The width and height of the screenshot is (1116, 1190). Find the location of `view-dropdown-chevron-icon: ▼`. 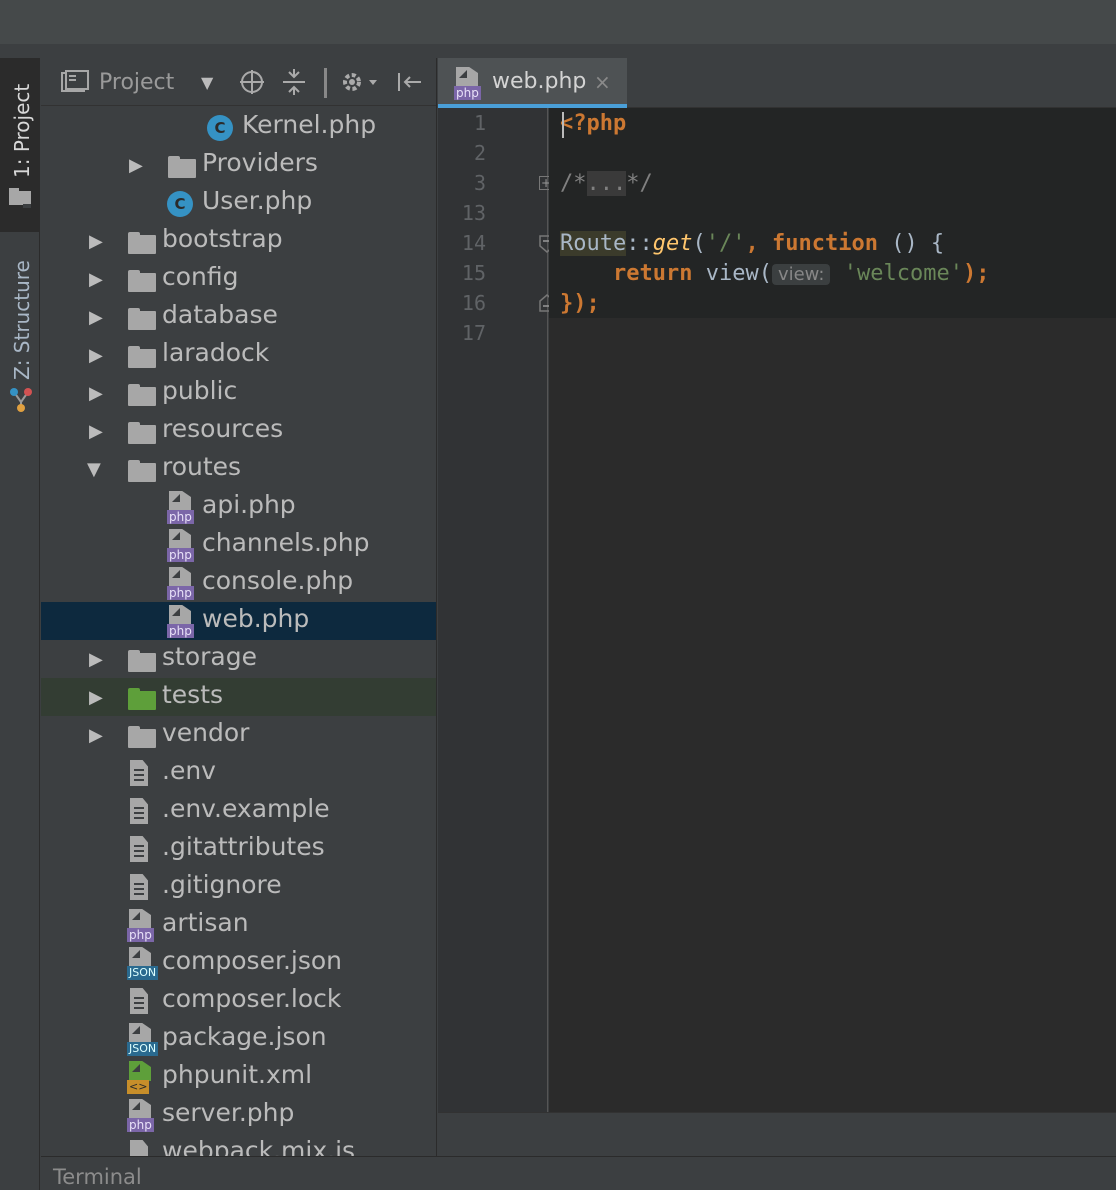

view-dropdown-chevron-icon: ▼ is located at coordinates (207, 82).